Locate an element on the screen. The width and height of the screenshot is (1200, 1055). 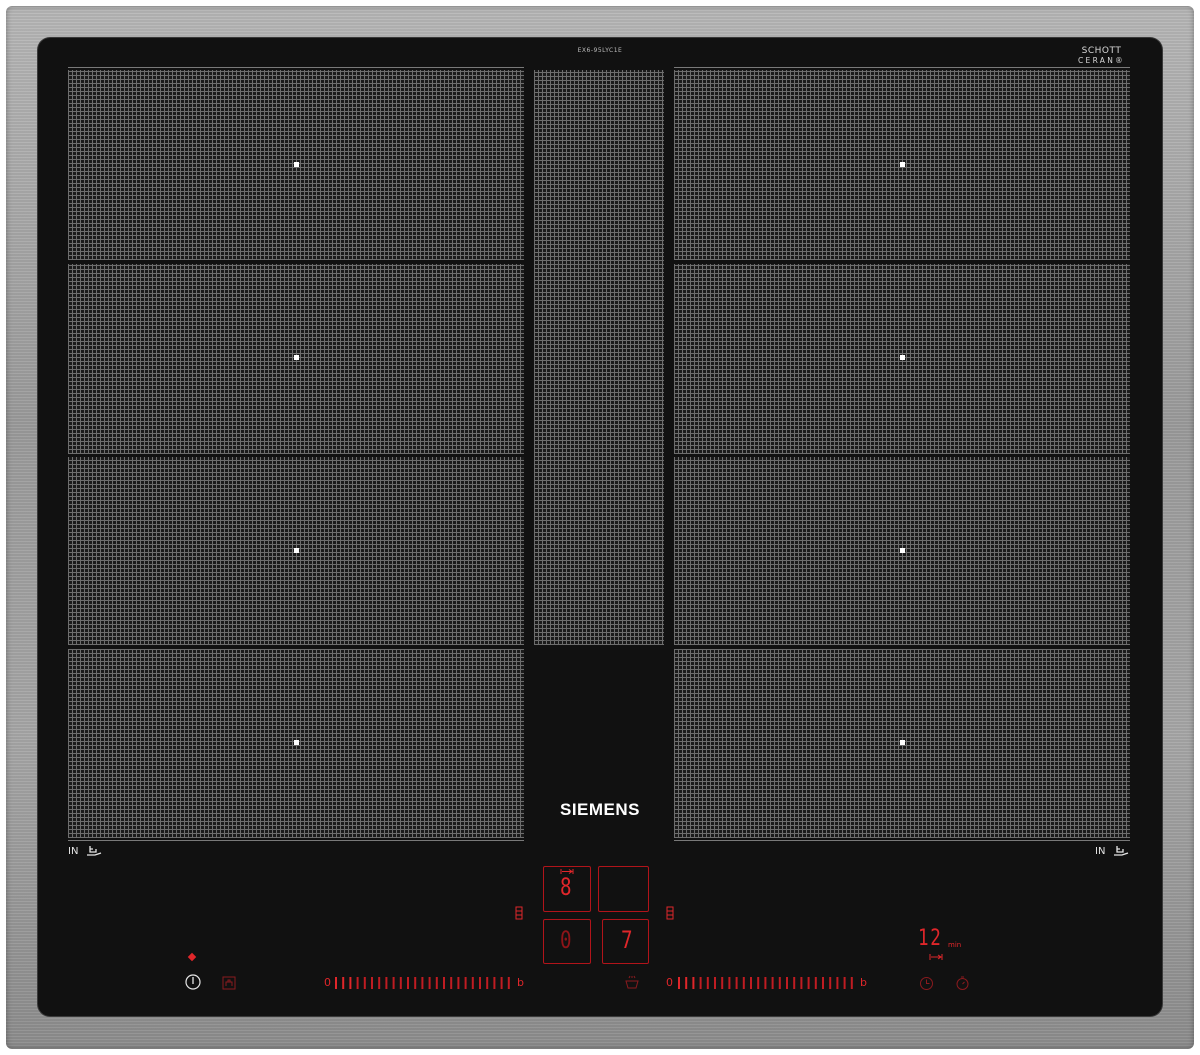
zone-label-left: IN is located at coordinates (73, 851).